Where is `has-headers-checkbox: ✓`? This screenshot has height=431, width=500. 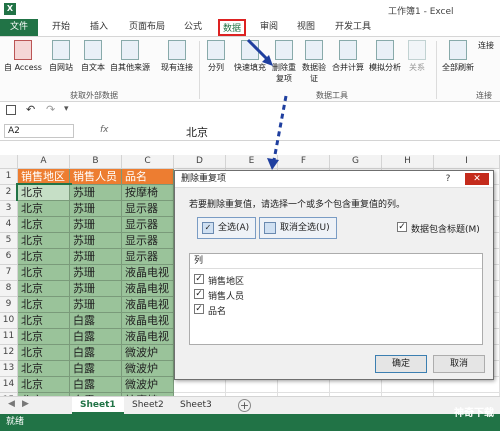 has-headers-checkbox: ✓ is located at coordinates (402, 227).